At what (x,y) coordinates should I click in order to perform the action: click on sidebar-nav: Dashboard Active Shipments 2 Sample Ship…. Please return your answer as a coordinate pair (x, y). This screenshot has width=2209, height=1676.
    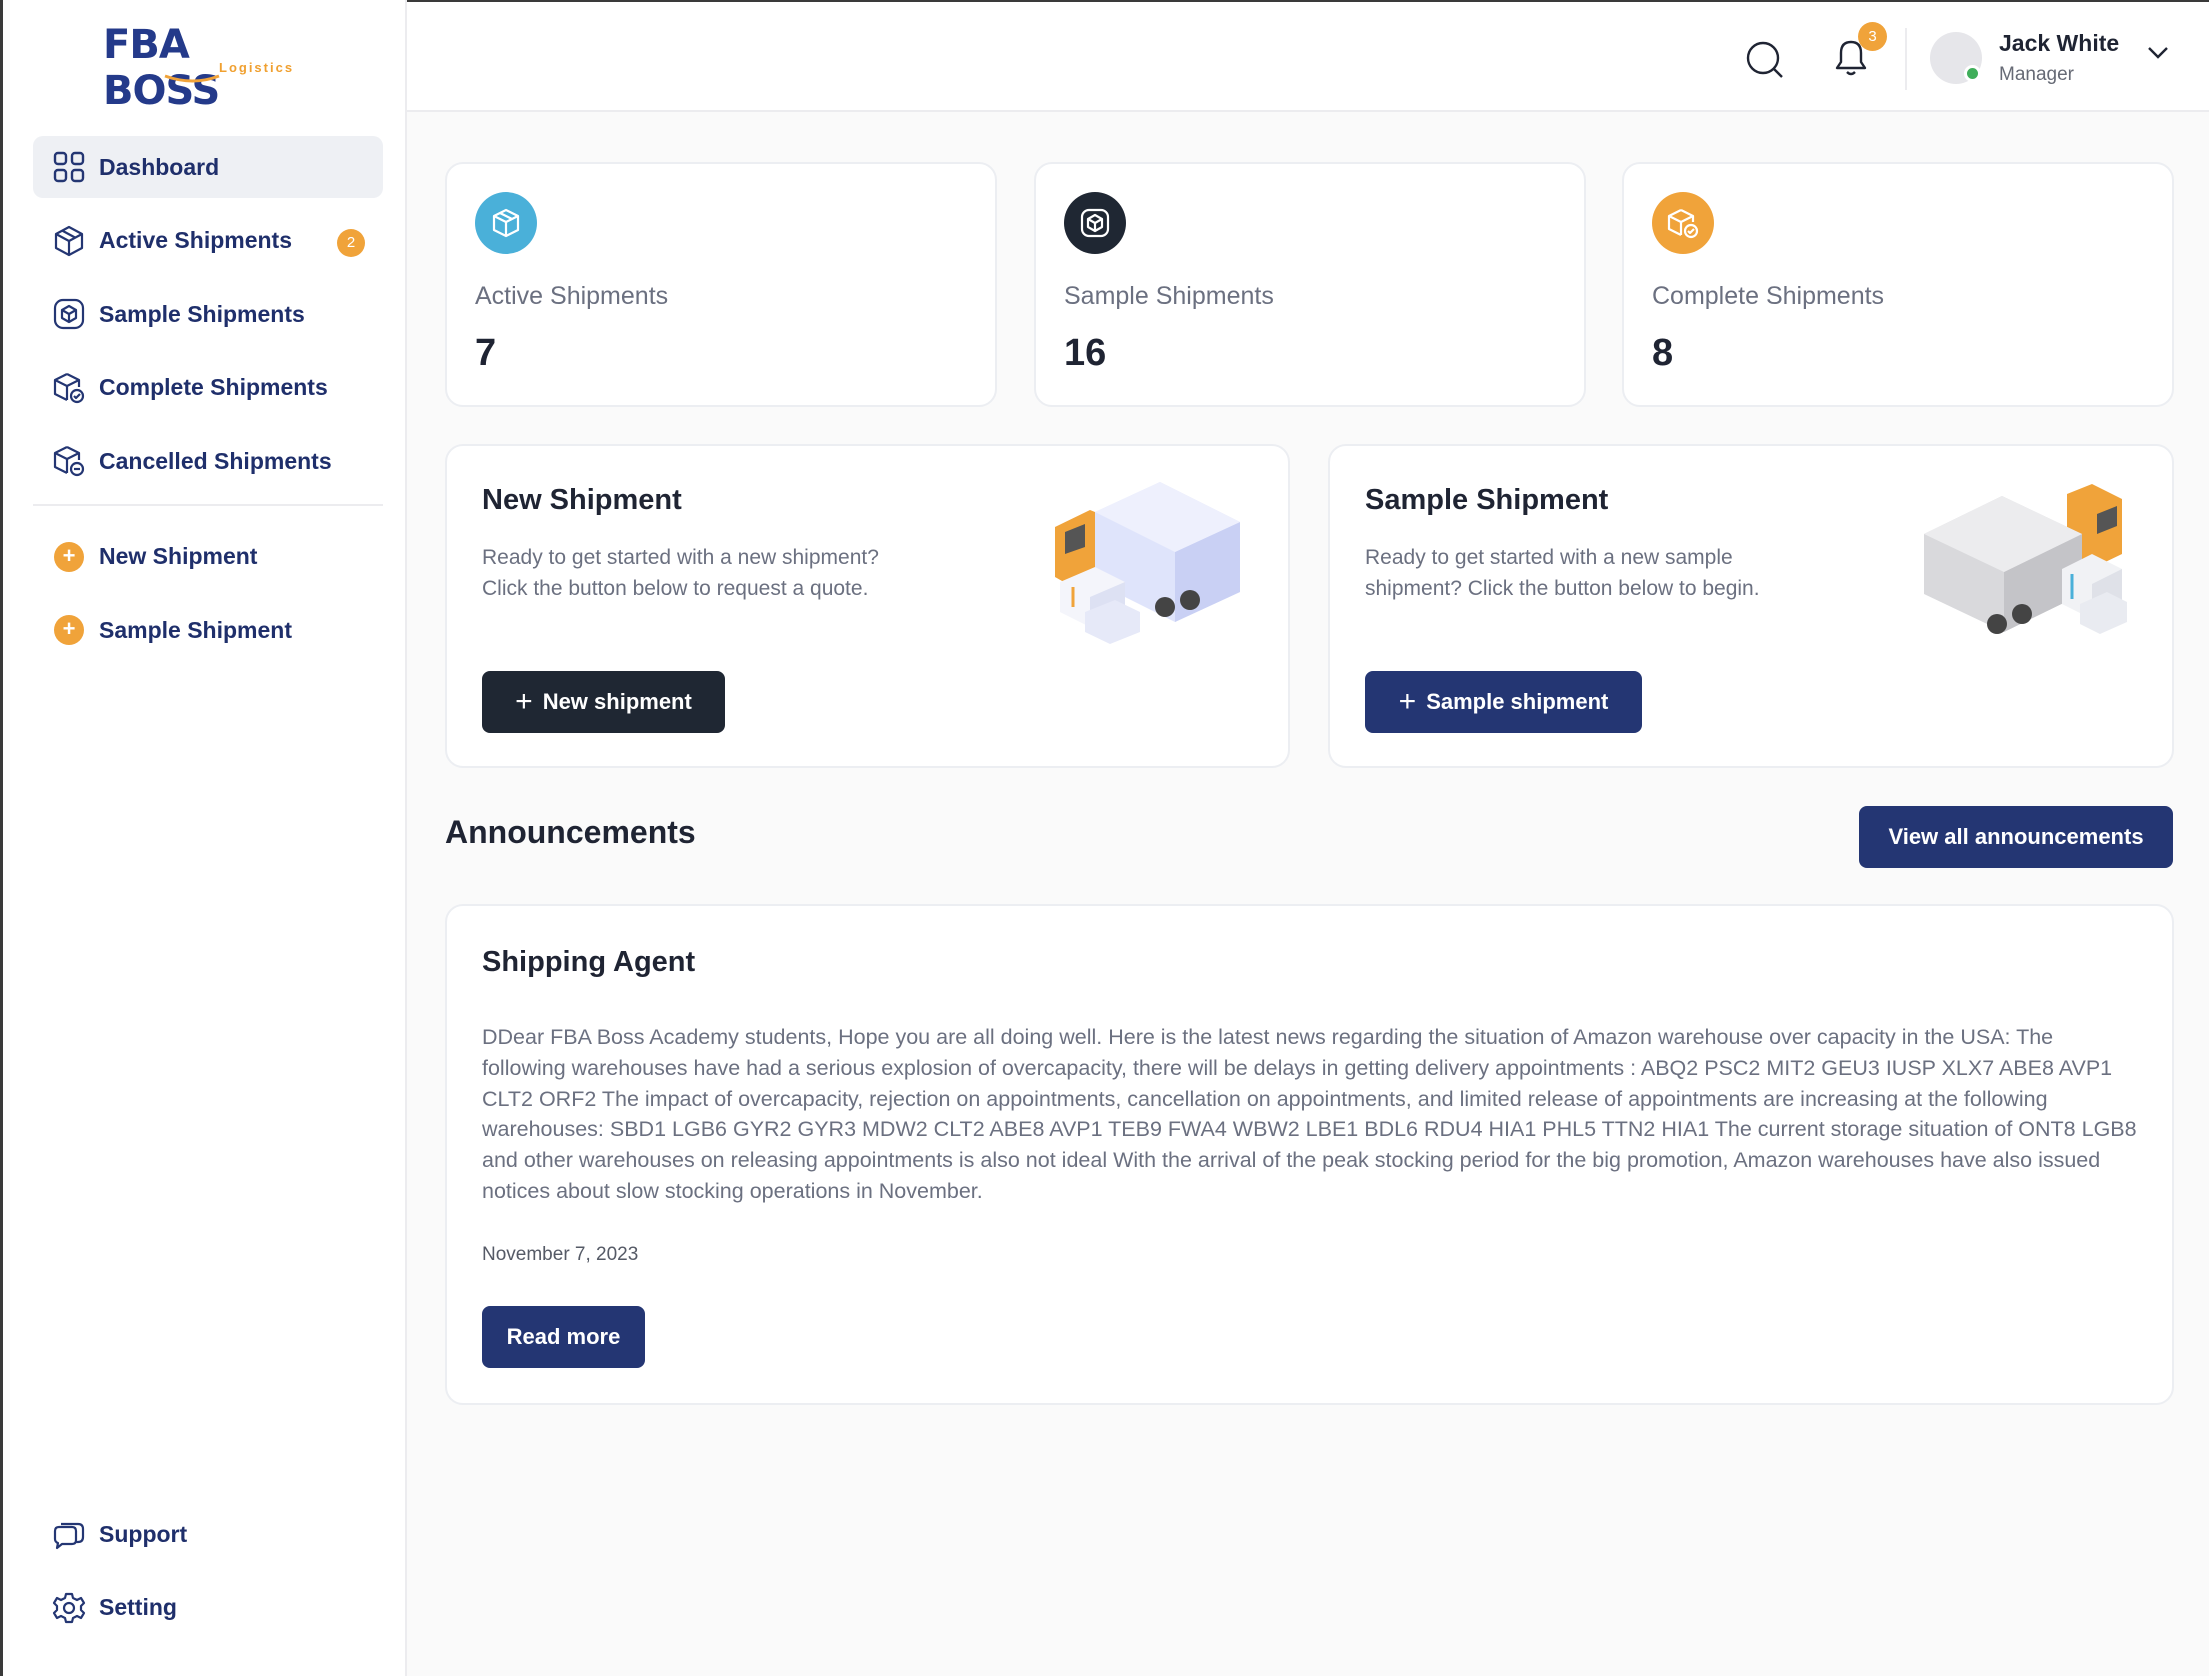
    Looking at the image, I should click on (208, 404).